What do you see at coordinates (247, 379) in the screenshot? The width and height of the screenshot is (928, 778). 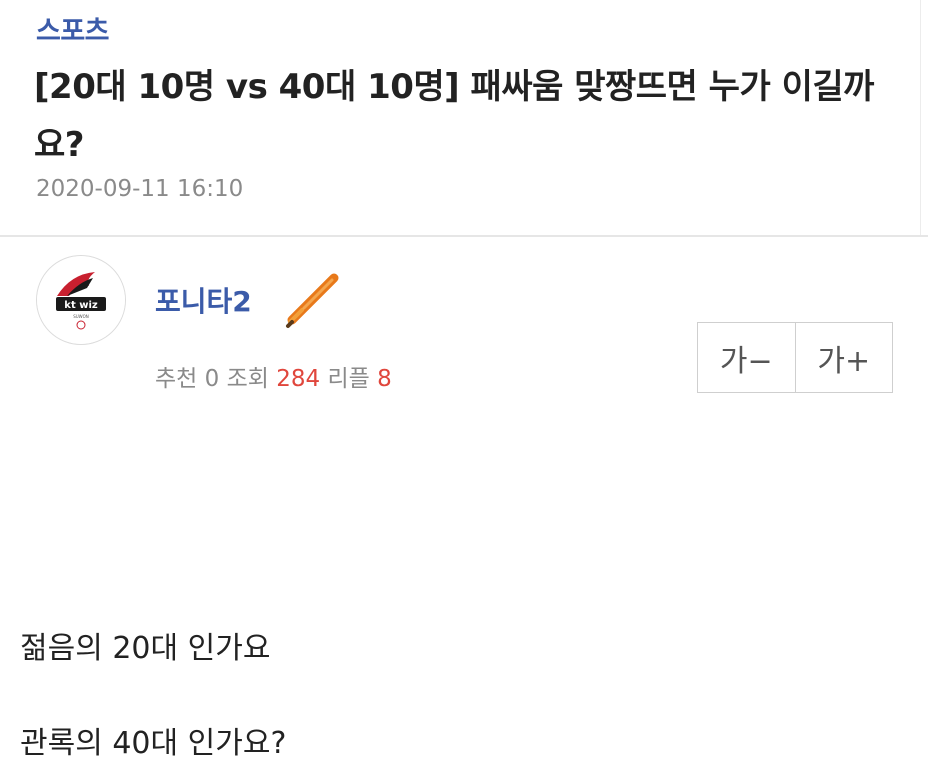 I see `views-label: 조회` at bounding box center [247, 379].